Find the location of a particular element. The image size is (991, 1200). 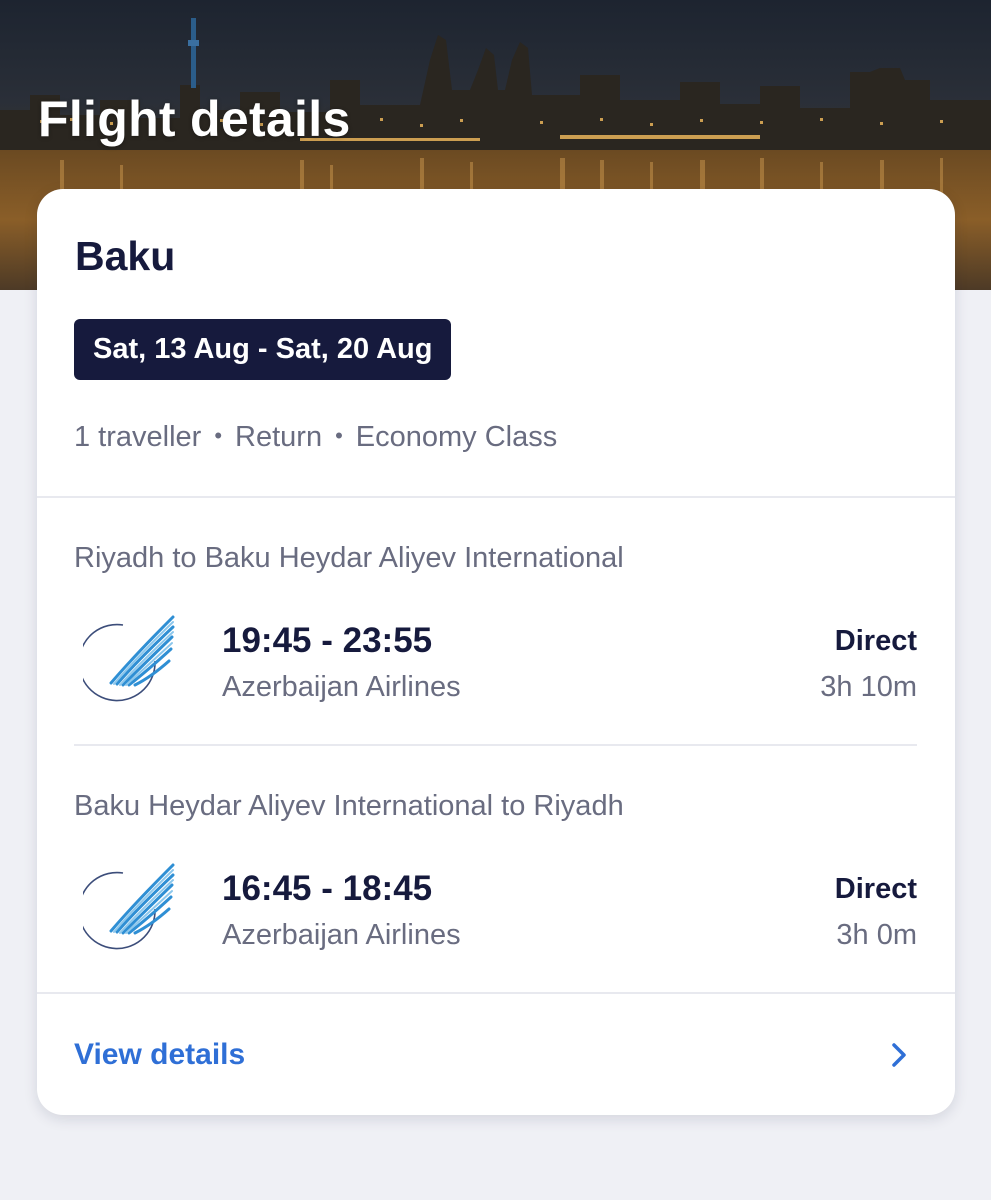

destination-title: Baku is located at coordinates (125, 256).